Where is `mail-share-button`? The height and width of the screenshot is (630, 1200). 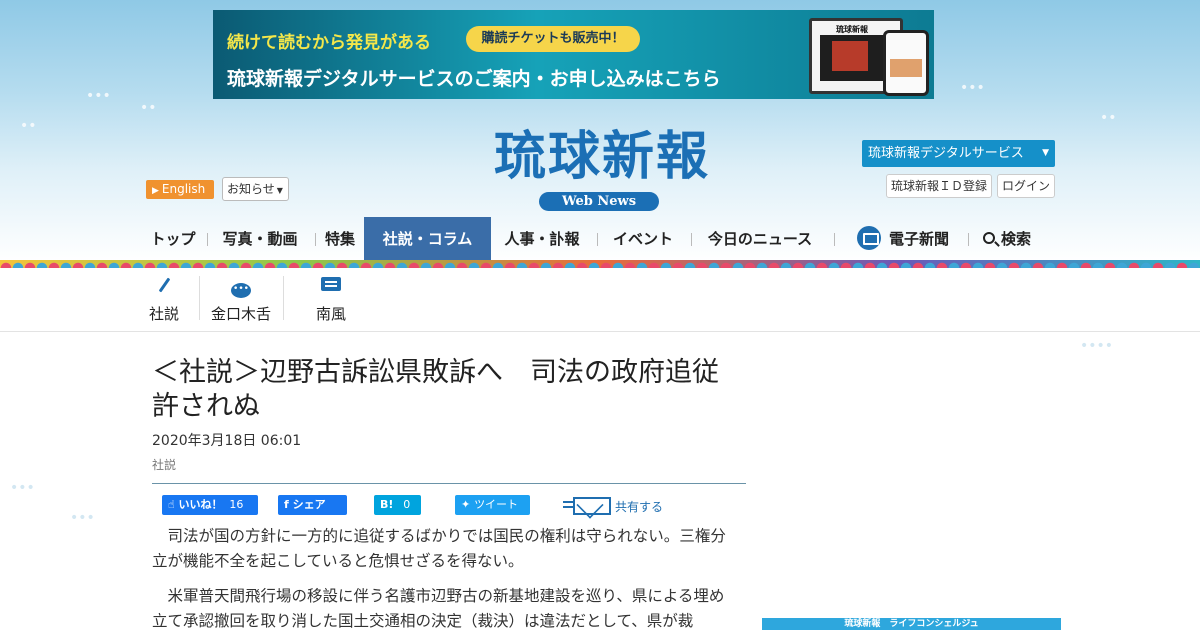 mail-share-button is located at coordinates (588, 506).